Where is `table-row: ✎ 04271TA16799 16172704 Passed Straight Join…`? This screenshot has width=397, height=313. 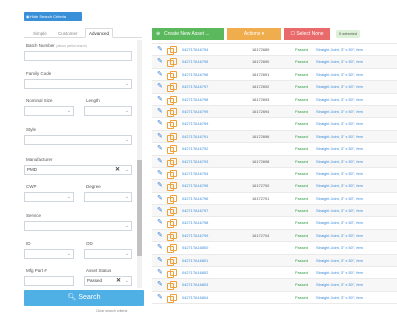 table-row: ✎ 04271TA16799 16172704 Passed Straight Join… is located at coordinates (274, 236).